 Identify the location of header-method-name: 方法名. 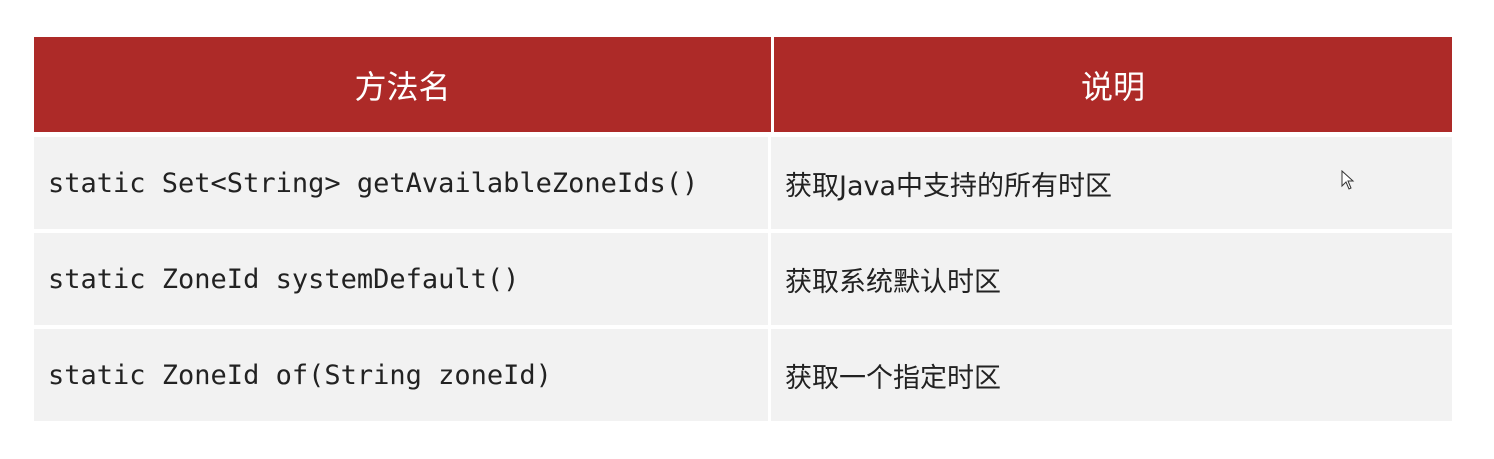
(404, 84).